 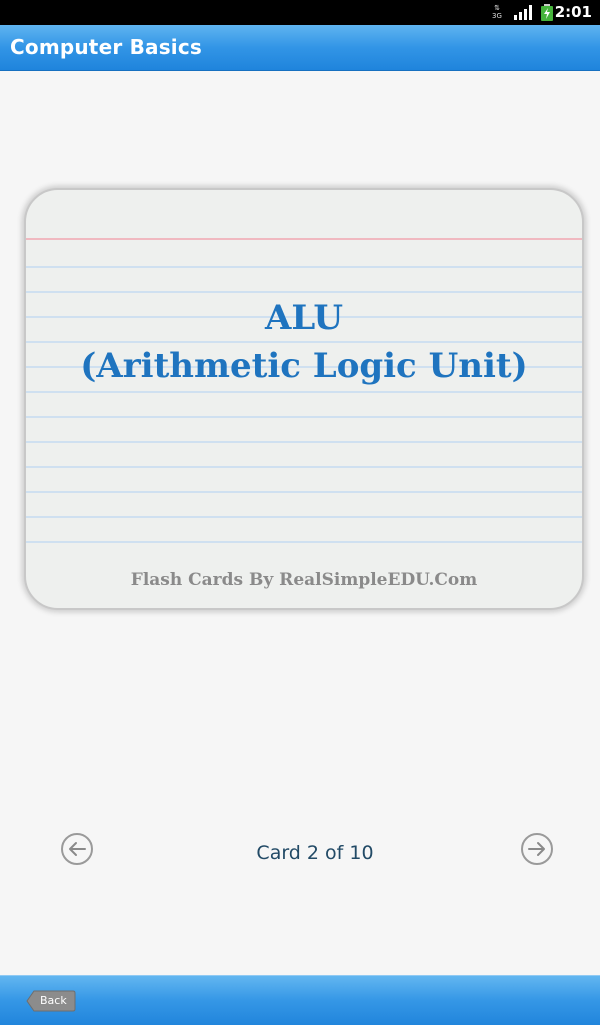 I want to click on arrow-left-circle-icon, so click(x=77, y=849).